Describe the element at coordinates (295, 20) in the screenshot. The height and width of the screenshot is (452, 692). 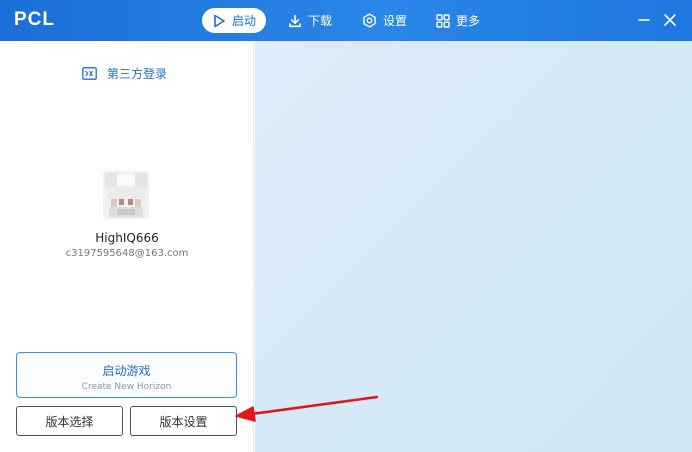
I see `download-icon` at that location.